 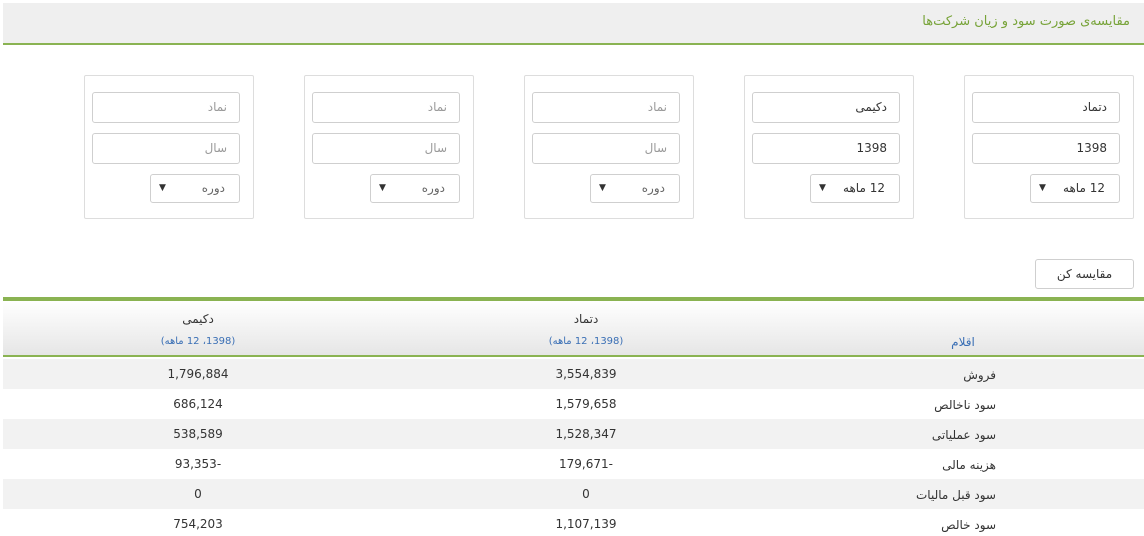 I want to click on table-row: سود قبل مالیات 0 0, so click(x=573, y=494).